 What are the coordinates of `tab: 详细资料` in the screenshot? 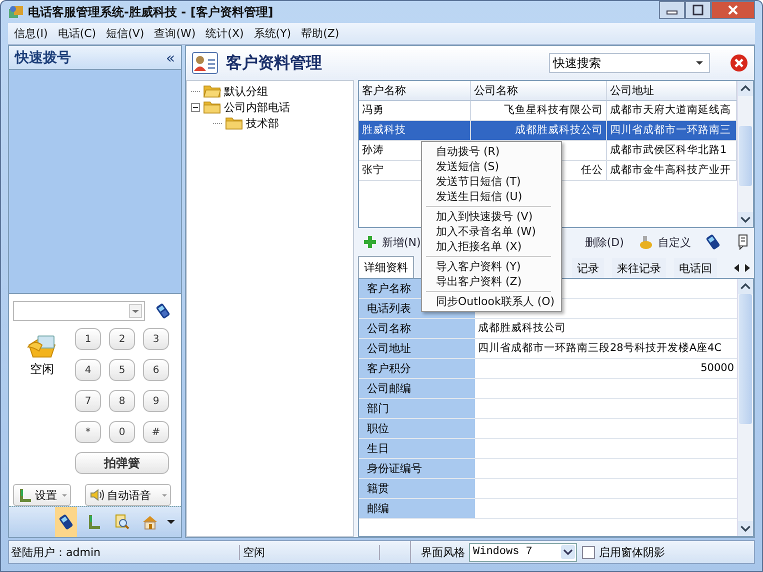 It's located at (386, 267).